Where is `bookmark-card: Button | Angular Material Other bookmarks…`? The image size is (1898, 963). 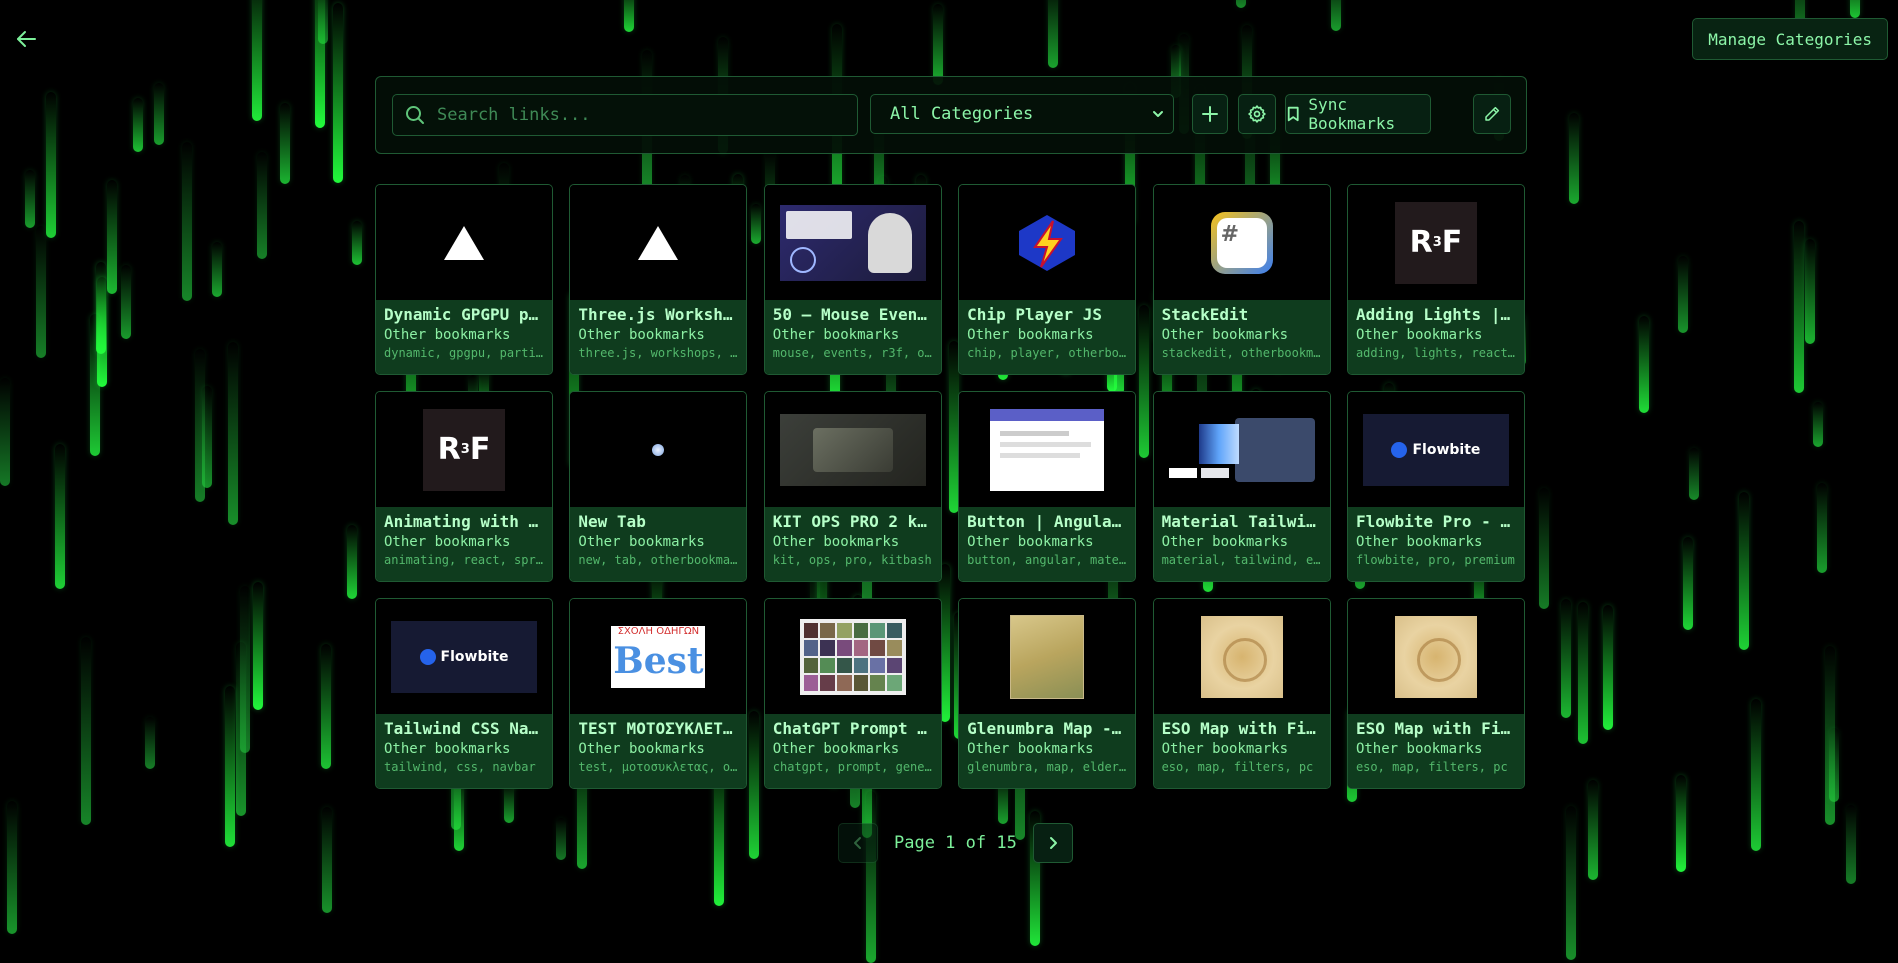
bookmark-card: Button | Angular Material Other bookmarks… is located at coordinates (1047, 486).